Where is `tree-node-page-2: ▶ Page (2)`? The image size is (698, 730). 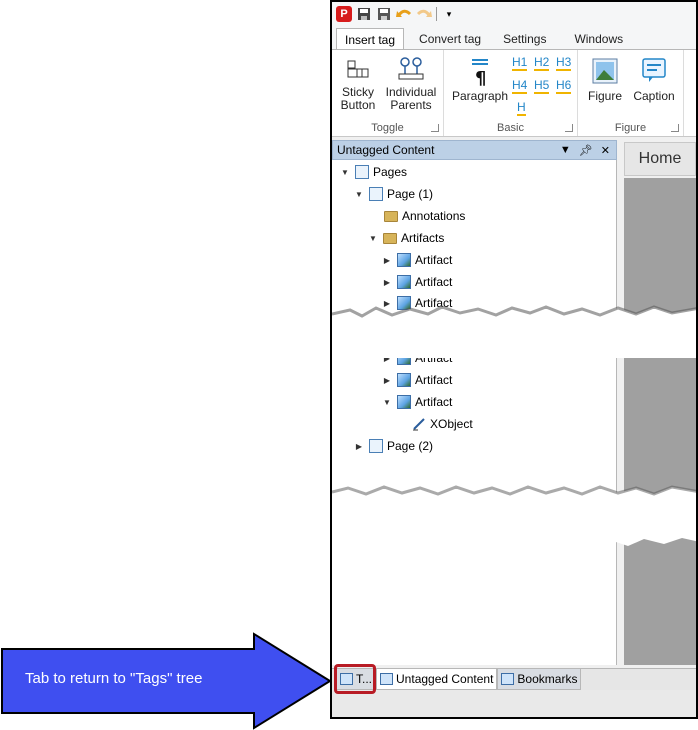
tree-node-page-2: ▶ Page (2) is located at coordinates (393, 446).